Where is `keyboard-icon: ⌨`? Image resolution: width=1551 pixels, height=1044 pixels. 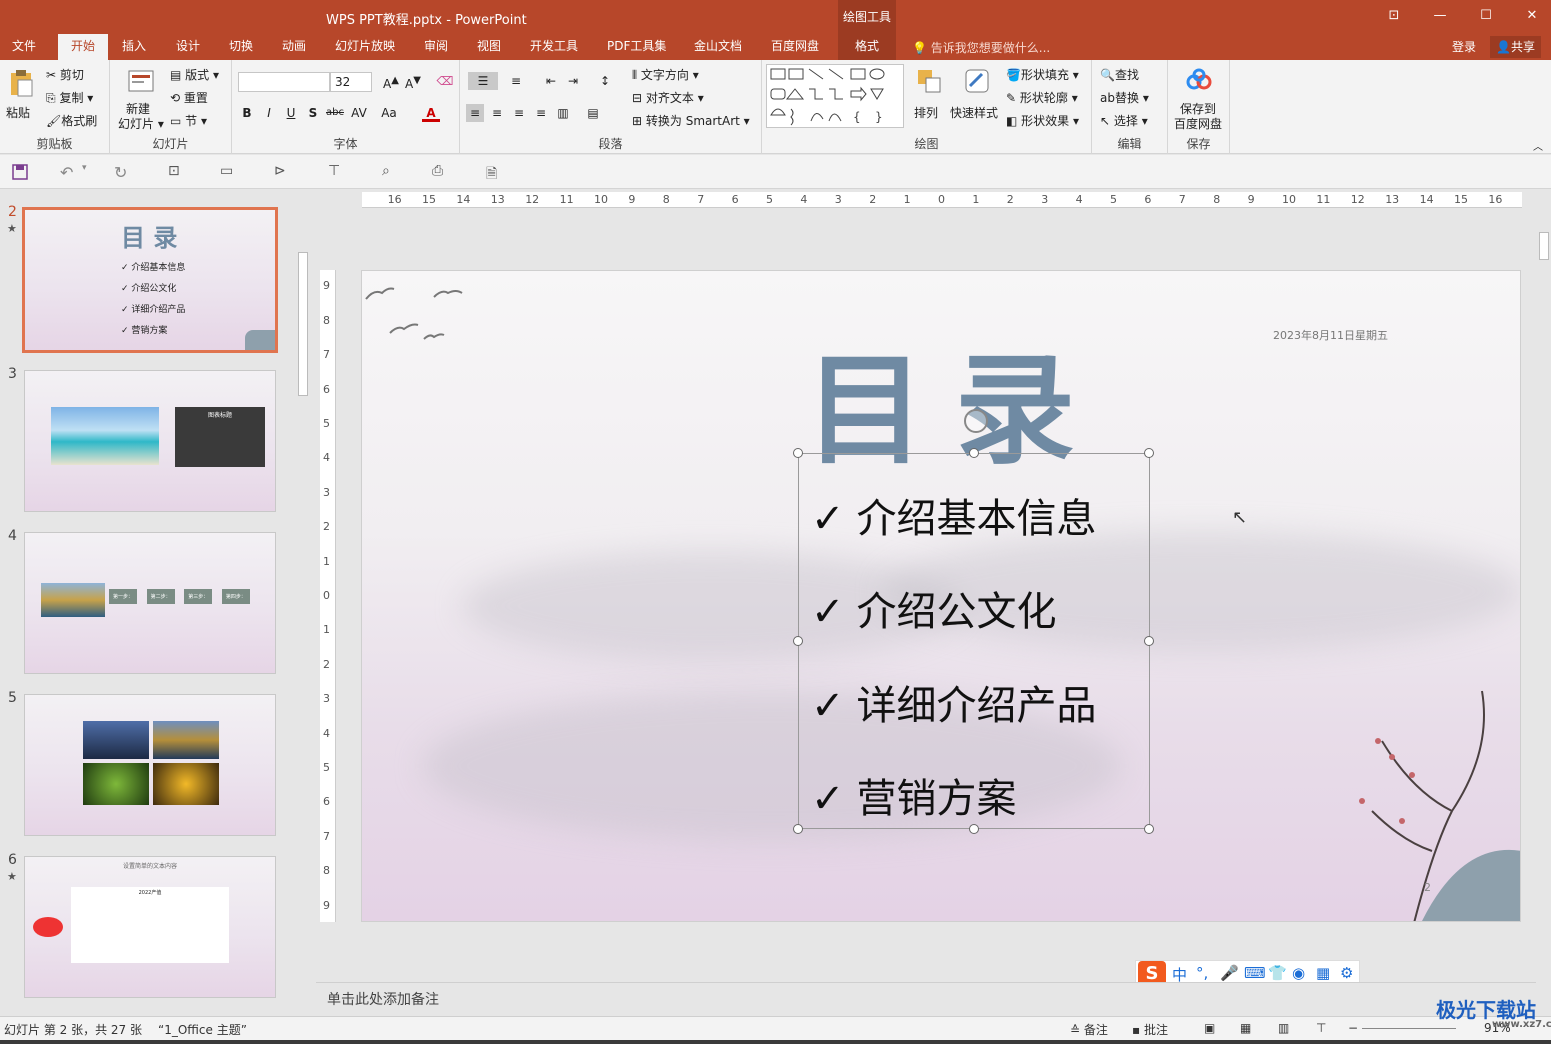 keyboard-icon: ⌨ is located at coordinates (1255, 973).